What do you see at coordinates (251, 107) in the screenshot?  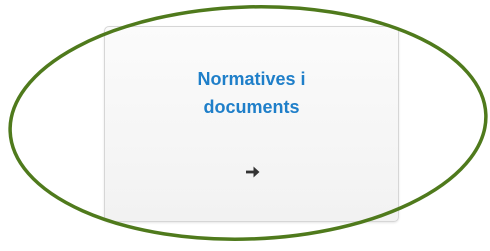 I see `card-title-line-2: documents` at bounding box center [251, 107].